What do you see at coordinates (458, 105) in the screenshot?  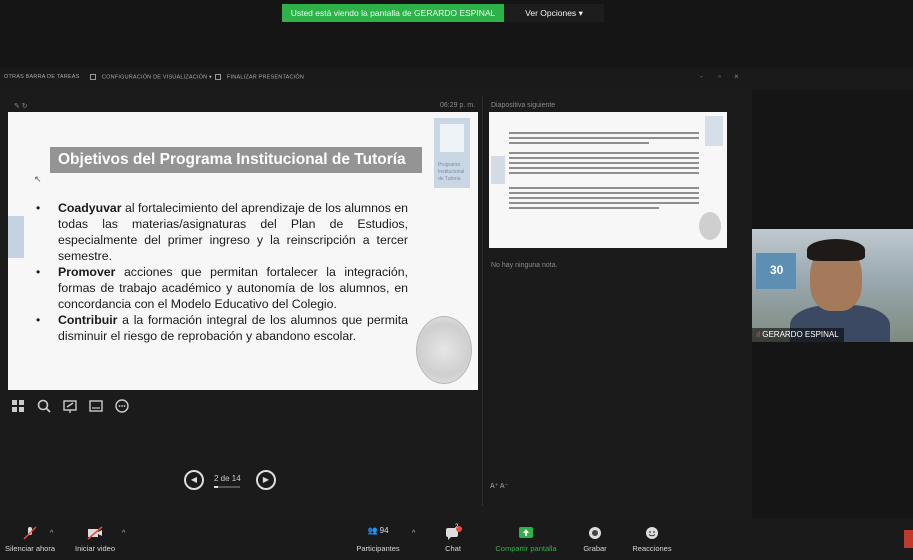 I see `presentation-clock: 06:29 p. m.` at bounding box center [458, 105].